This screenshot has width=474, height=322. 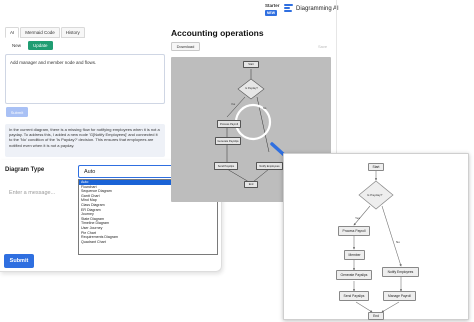 What do you see at coordinates (288, 8) in the screenshot?
I see `diagramming-logo-icon` at bounding box center [288, 8].